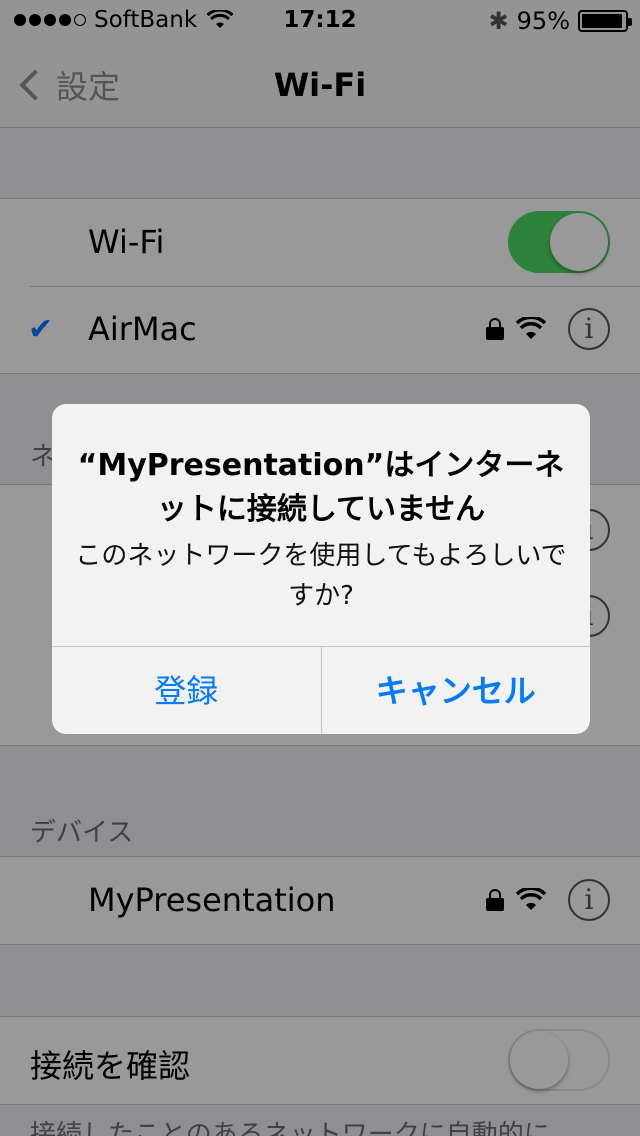 The image size is (640, 1136). What do you see at coordinates (321, 576) in the screenshot?
I see `alert-message: このネットワークを使用してもよろしいですか?` at bounding box center [321, 576].